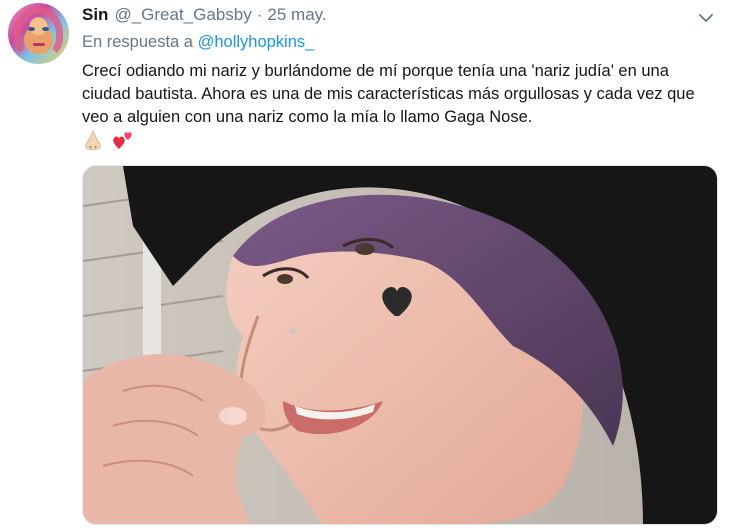 This screenshot has height=528, width=730. I want to click on tweet-header: Sin @_Great_Gabsby · 25 may., so click(204, 16).